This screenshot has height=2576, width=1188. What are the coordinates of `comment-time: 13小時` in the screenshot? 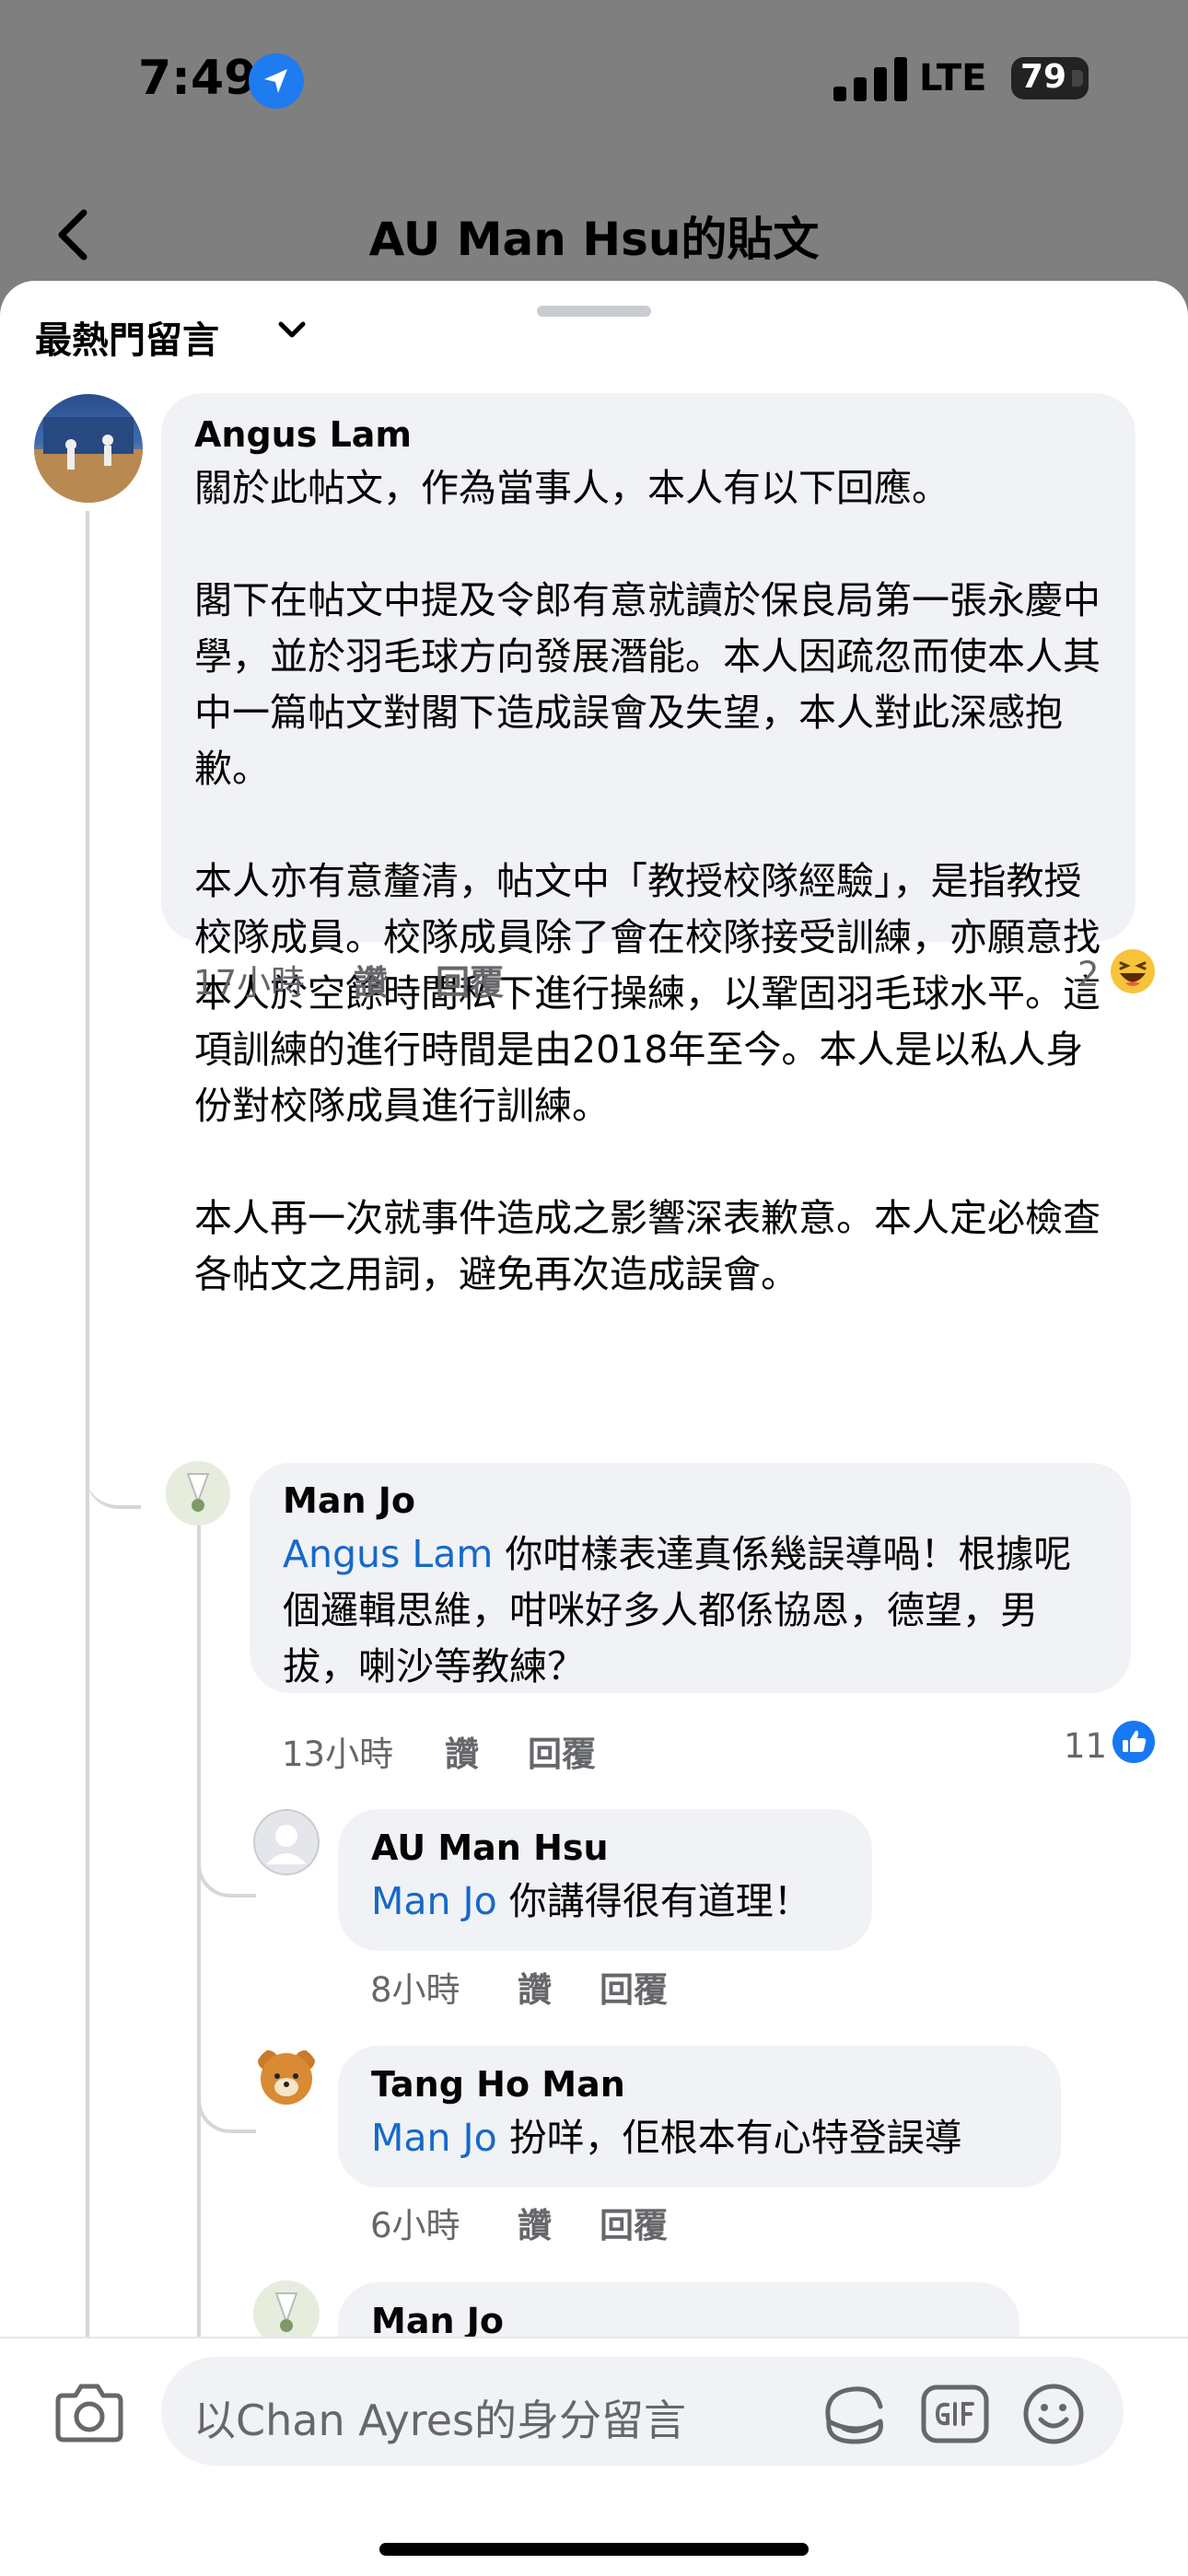 It's located at (338, 1754).